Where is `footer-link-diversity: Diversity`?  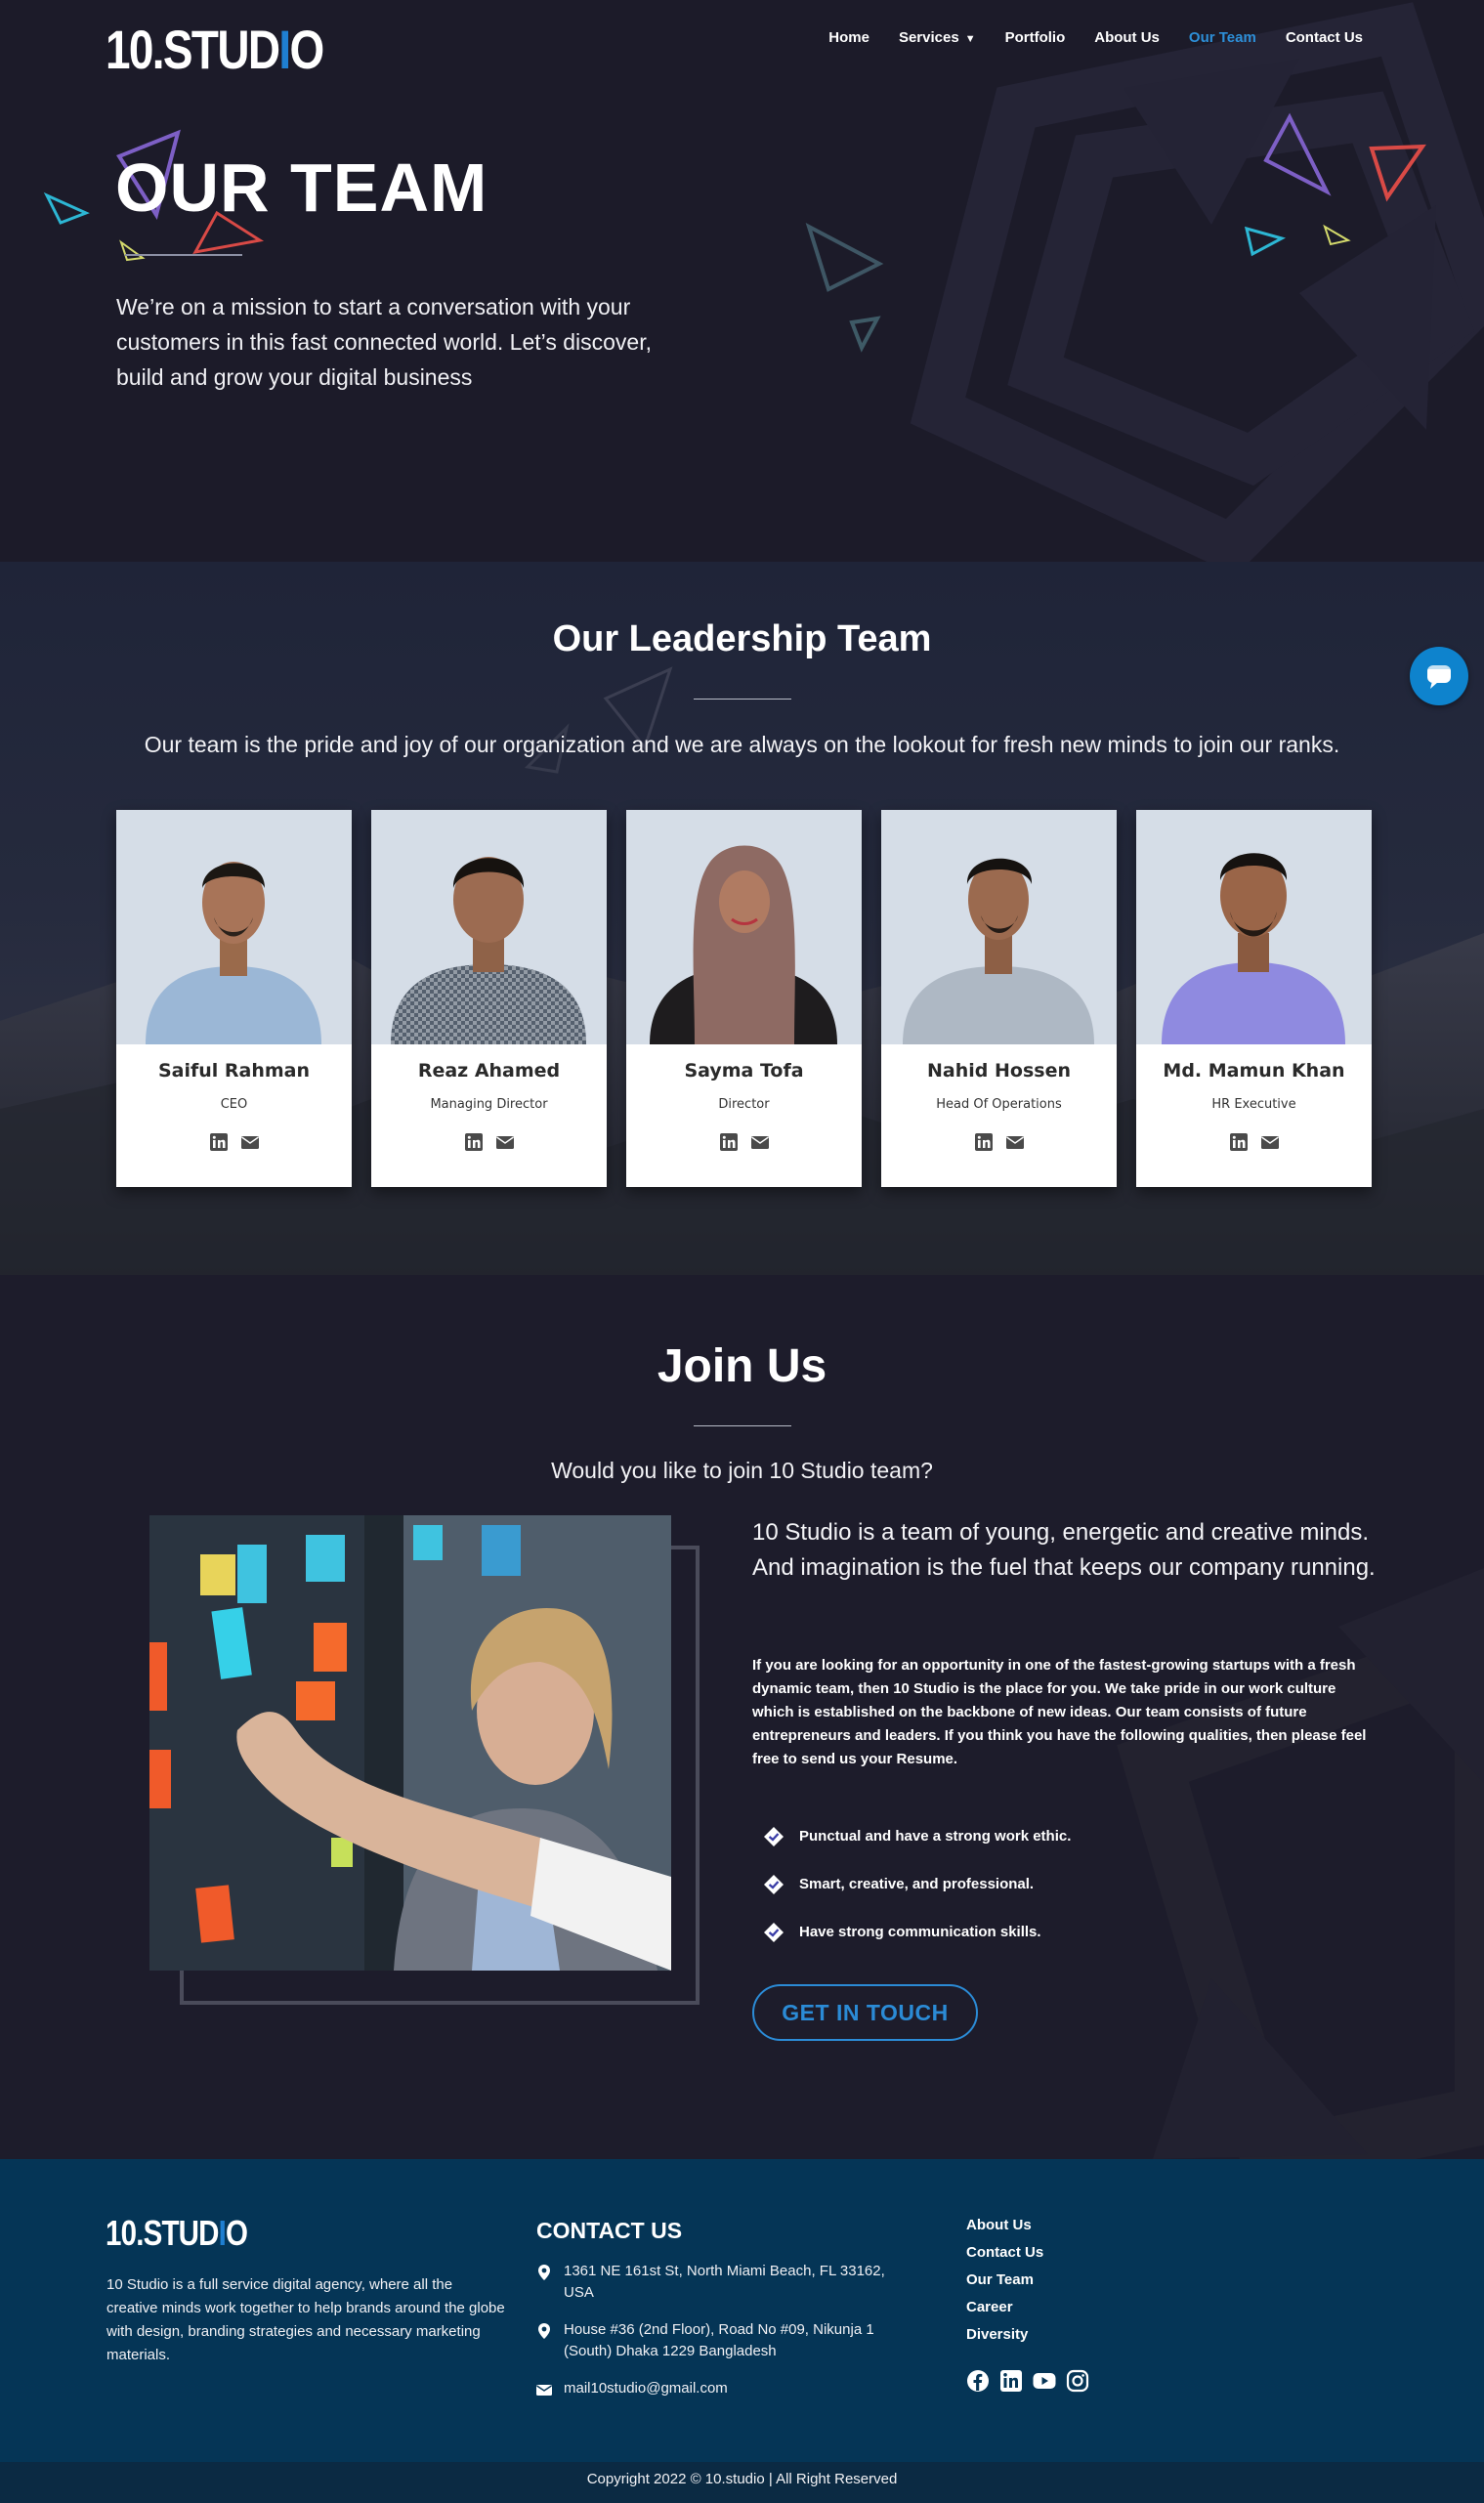
footer-link-diversity: Diversity is located at coordinates (1004, 2340).